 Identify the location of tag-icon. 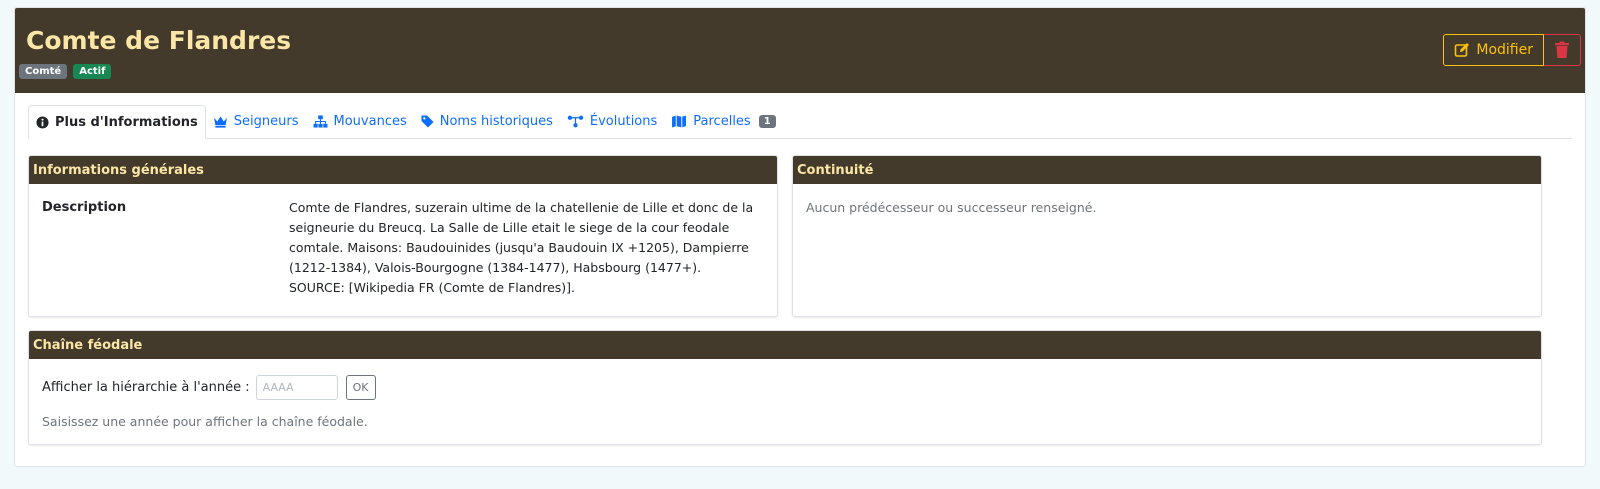
(427, 121).